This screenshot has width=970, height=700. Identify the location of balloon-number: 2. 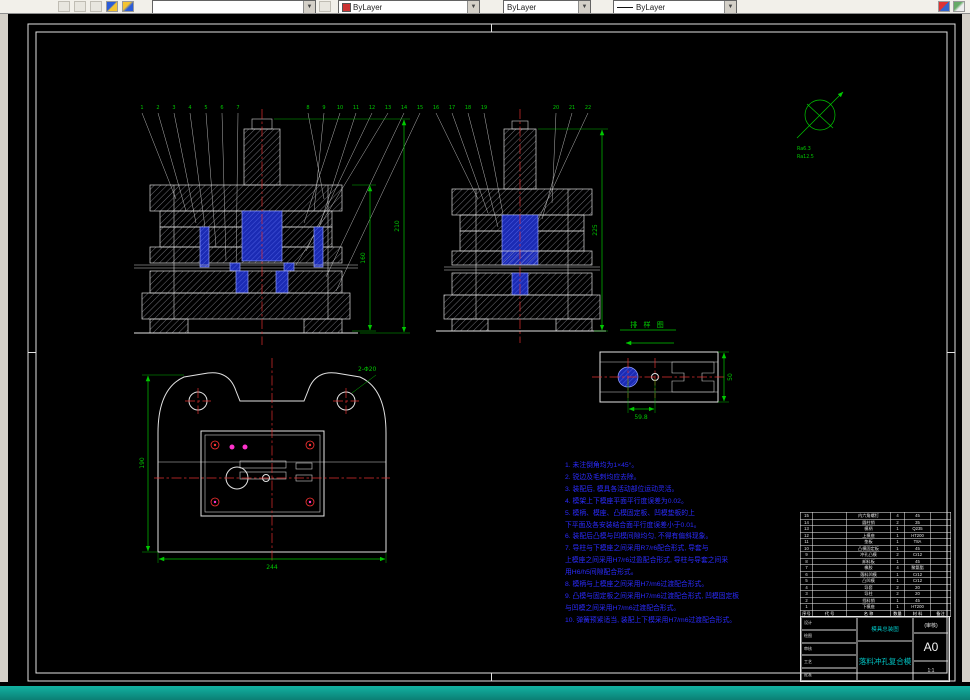
(157, 108).